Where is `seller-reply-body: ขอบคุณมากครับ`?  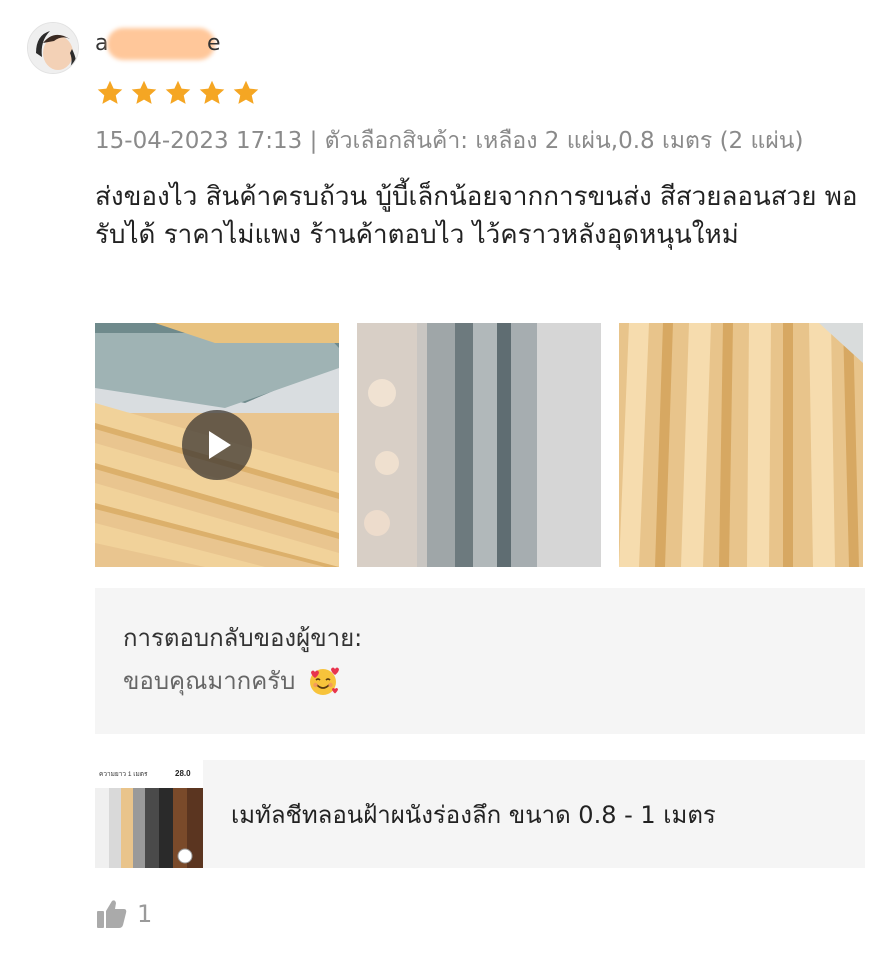 seller-reply-body: ขอบคุณมากครับ is located at coordinates (480, 681).